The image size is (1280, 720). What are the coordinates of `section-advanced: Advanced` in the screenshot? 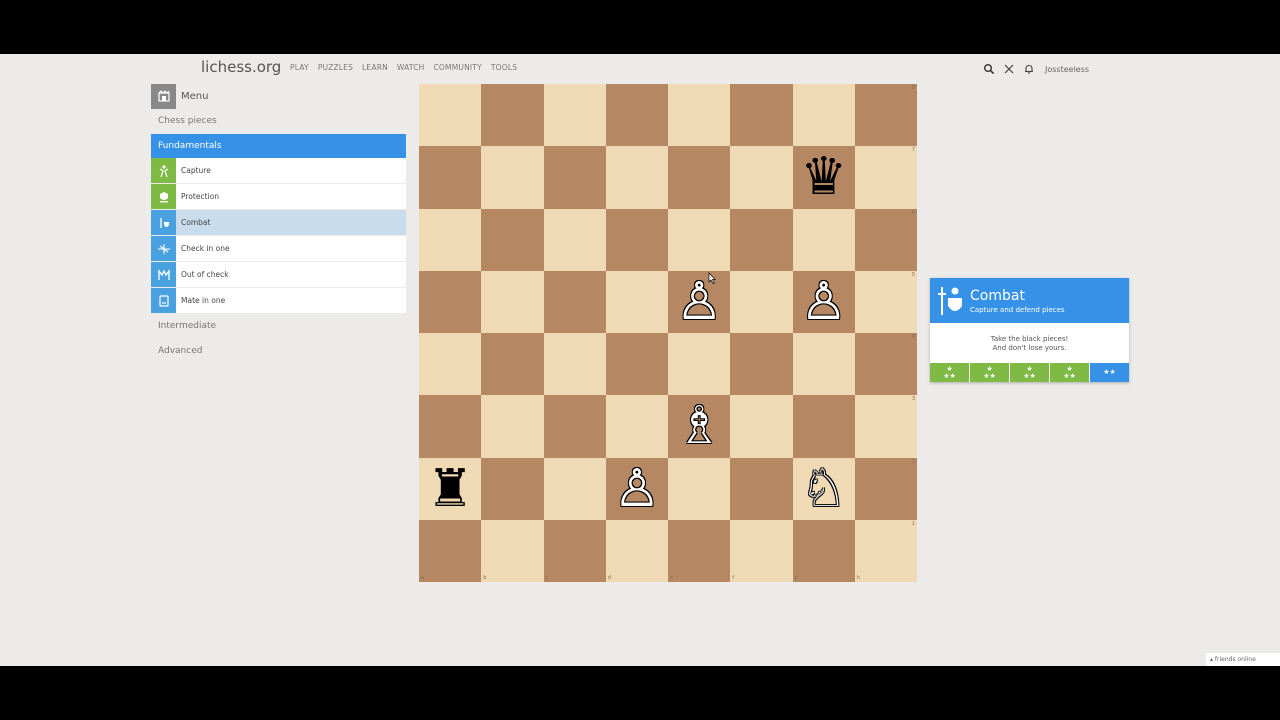 It's located at (278, 351).